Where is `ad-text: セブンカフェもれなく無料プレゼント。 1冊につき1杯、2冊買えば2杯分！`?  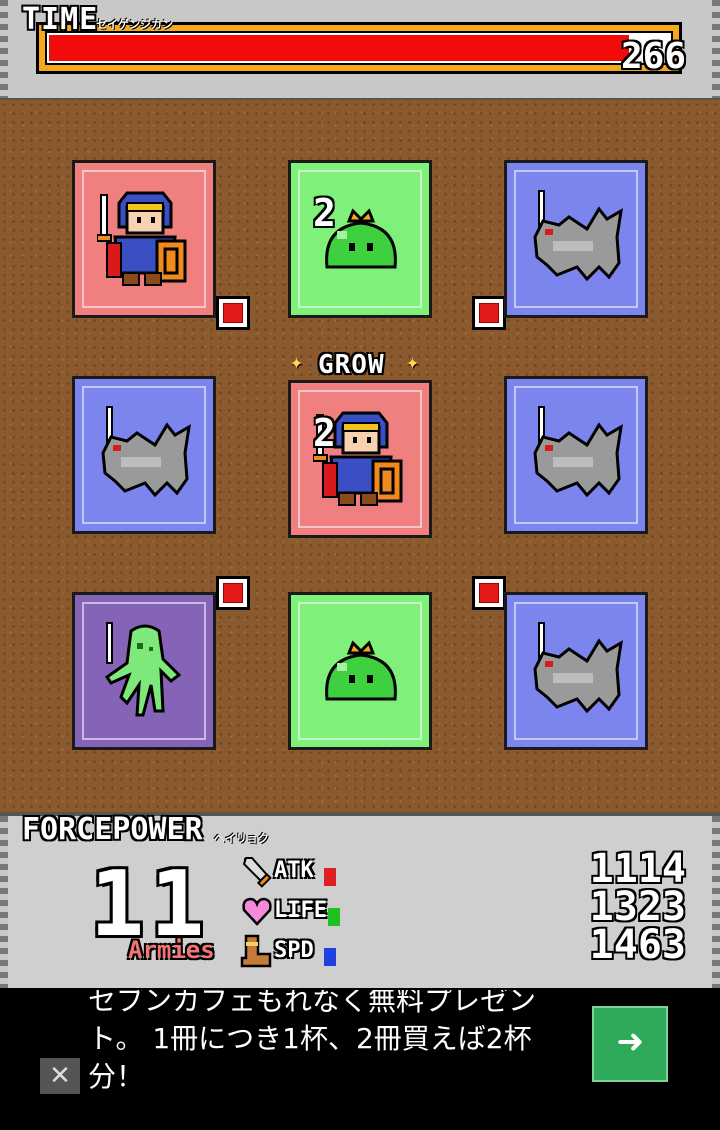
ad-text: セブンカフェもれなく無料プレゼント。 1冊につき1杯、2冊買えば2杯分！ is located at coordinates (333, 1042).